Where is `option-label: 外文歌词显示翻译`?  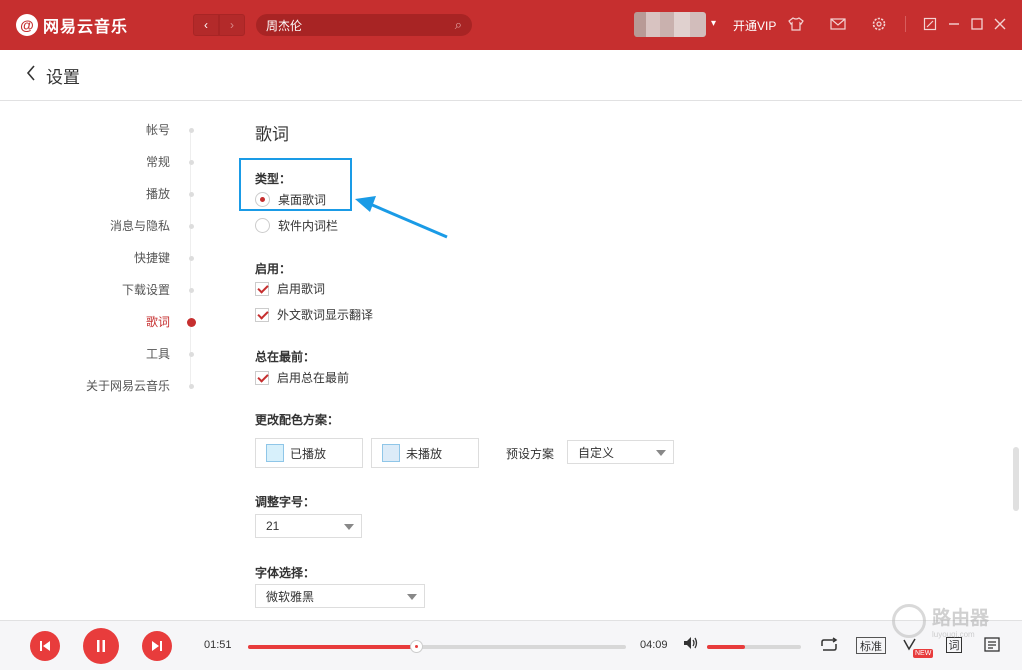
option-label: 外文歌词显示翻译 is located at coordinates (325, 315).